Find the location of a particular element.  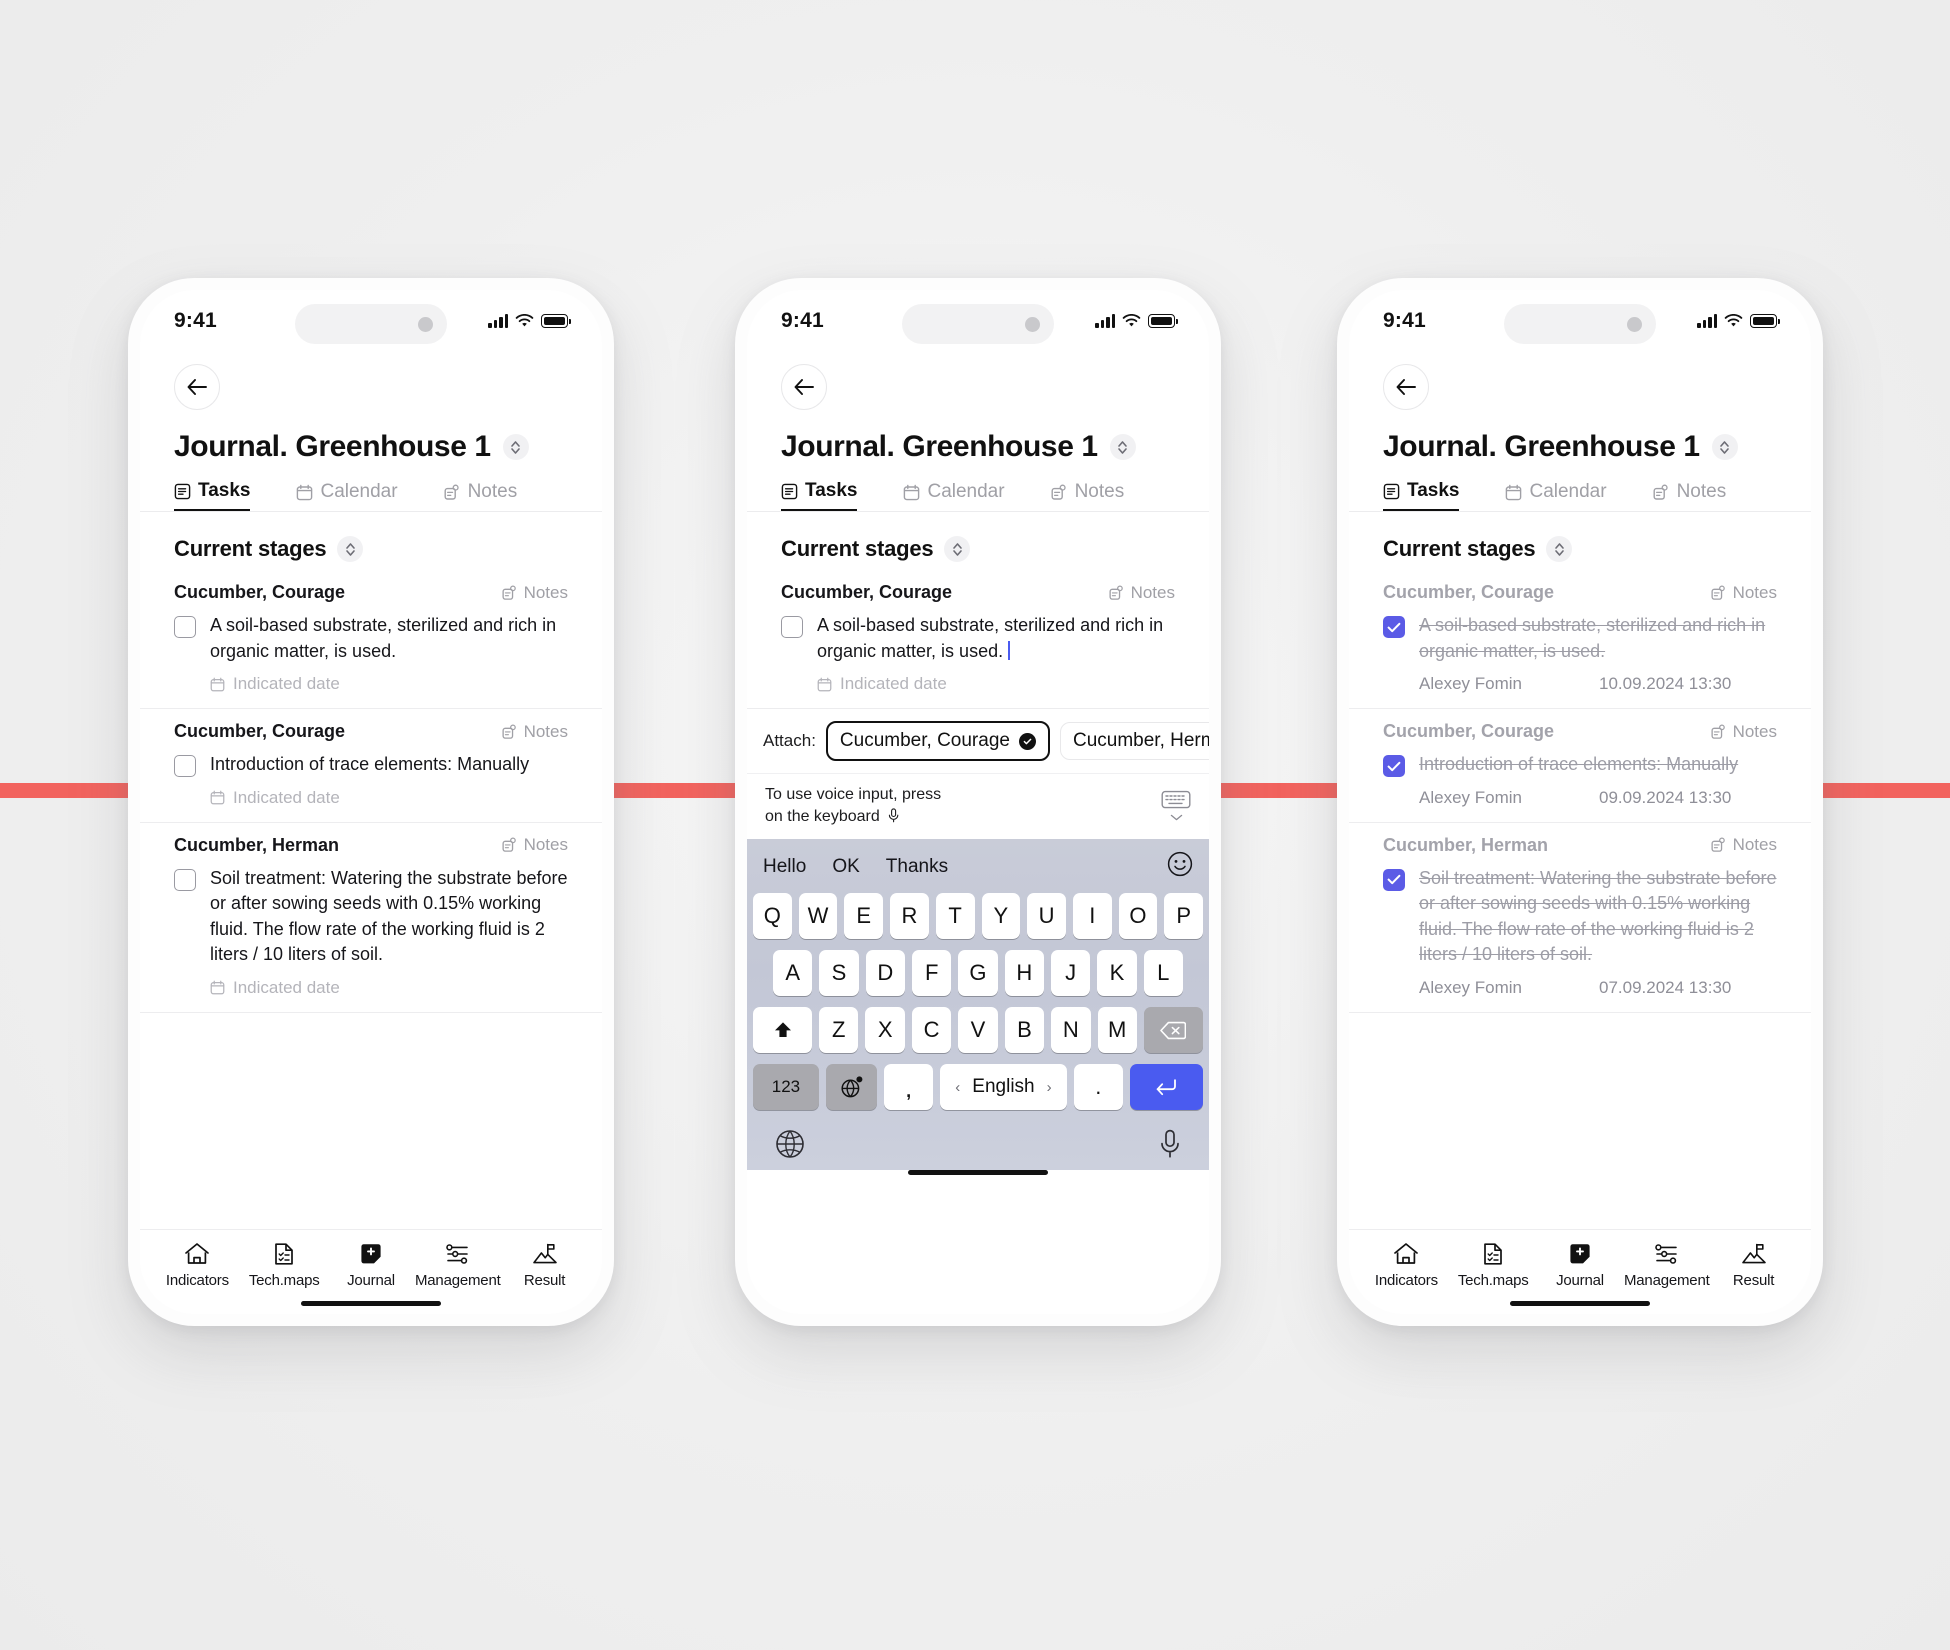

mic-key is located at coordinates (1170, 1146).